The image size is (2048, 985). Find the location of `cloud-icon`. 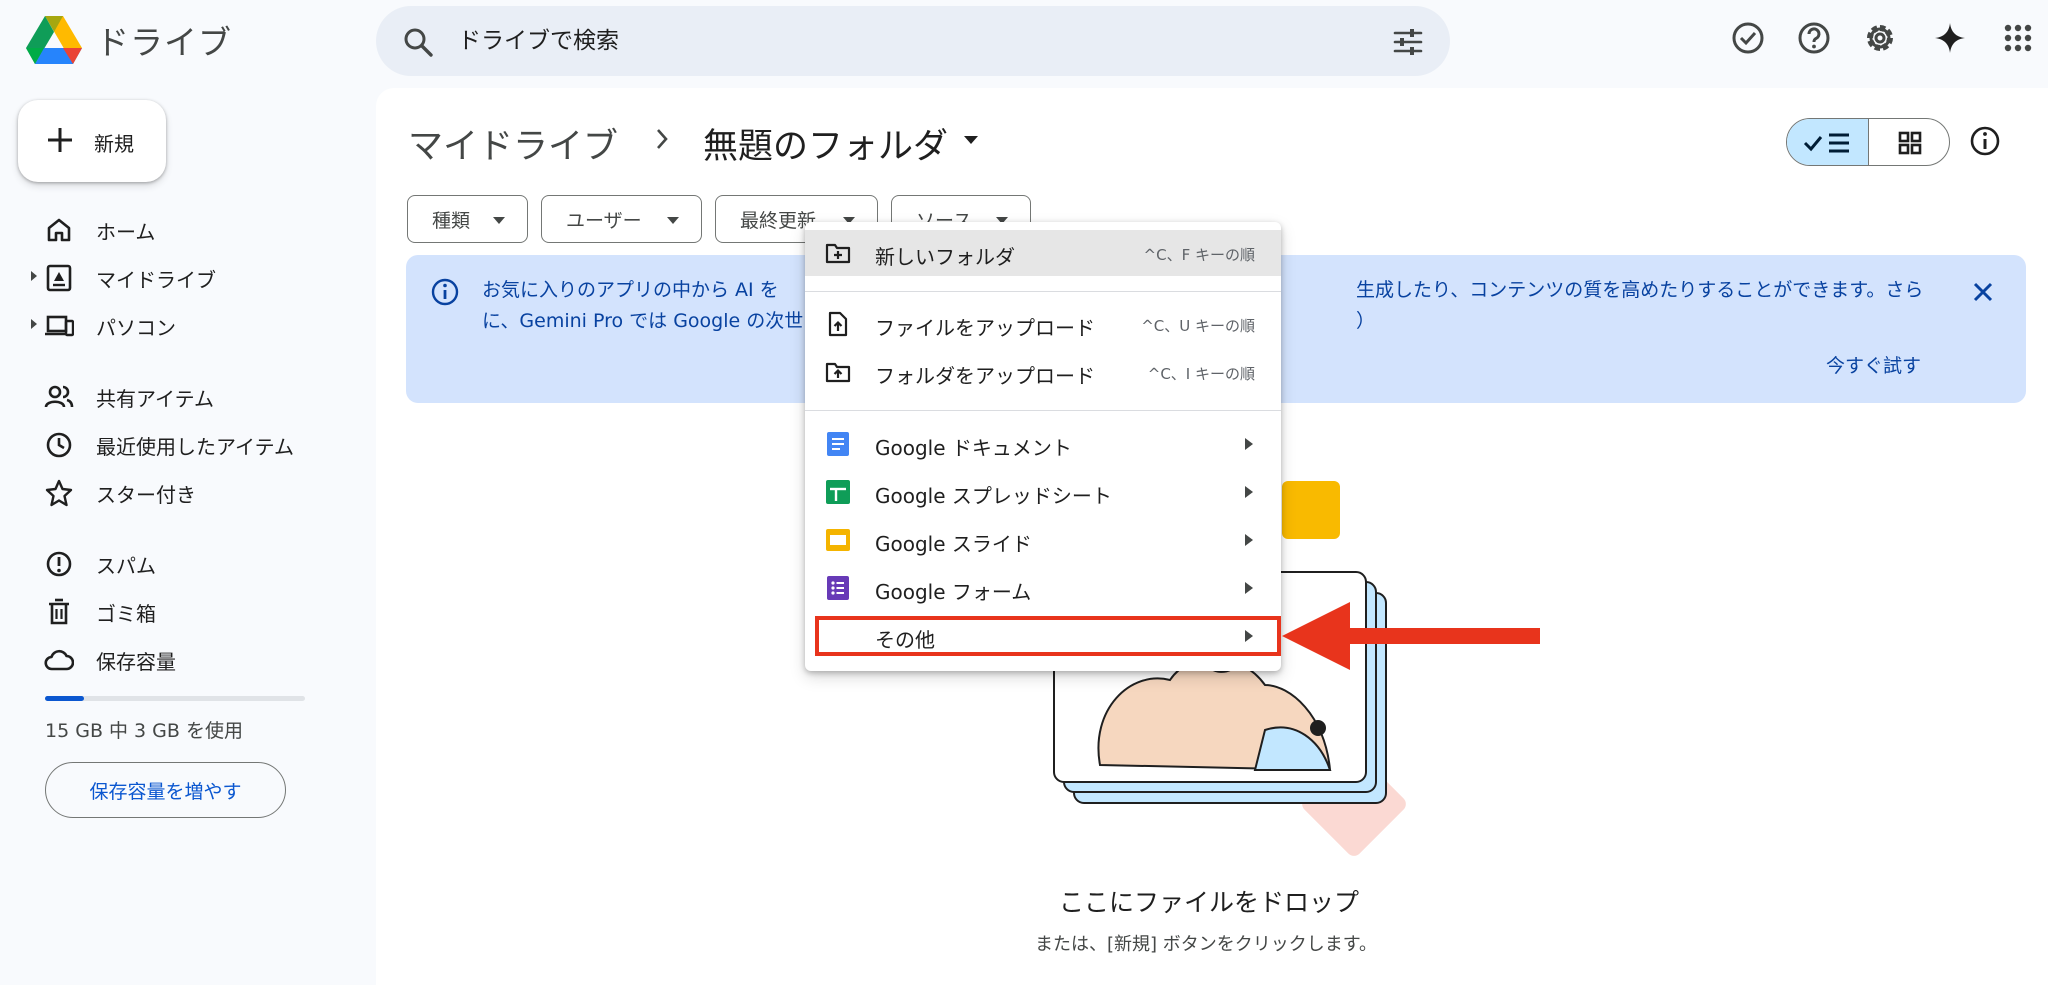

cloud-icon is located at coordinates (59, 660).